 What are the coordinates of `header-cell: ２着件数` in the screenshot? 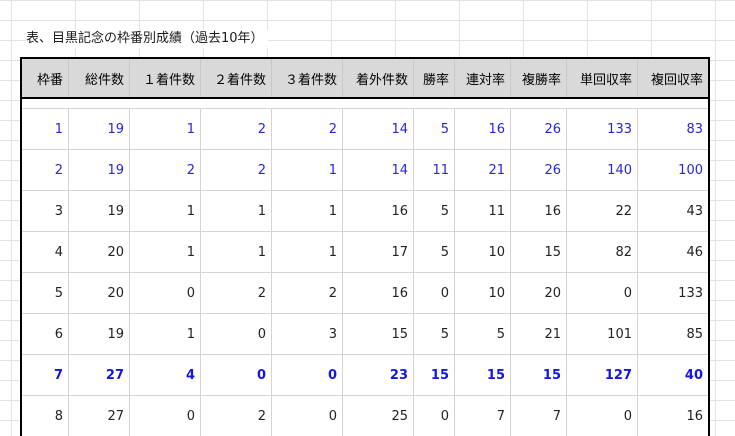 It's located at (236, 78).